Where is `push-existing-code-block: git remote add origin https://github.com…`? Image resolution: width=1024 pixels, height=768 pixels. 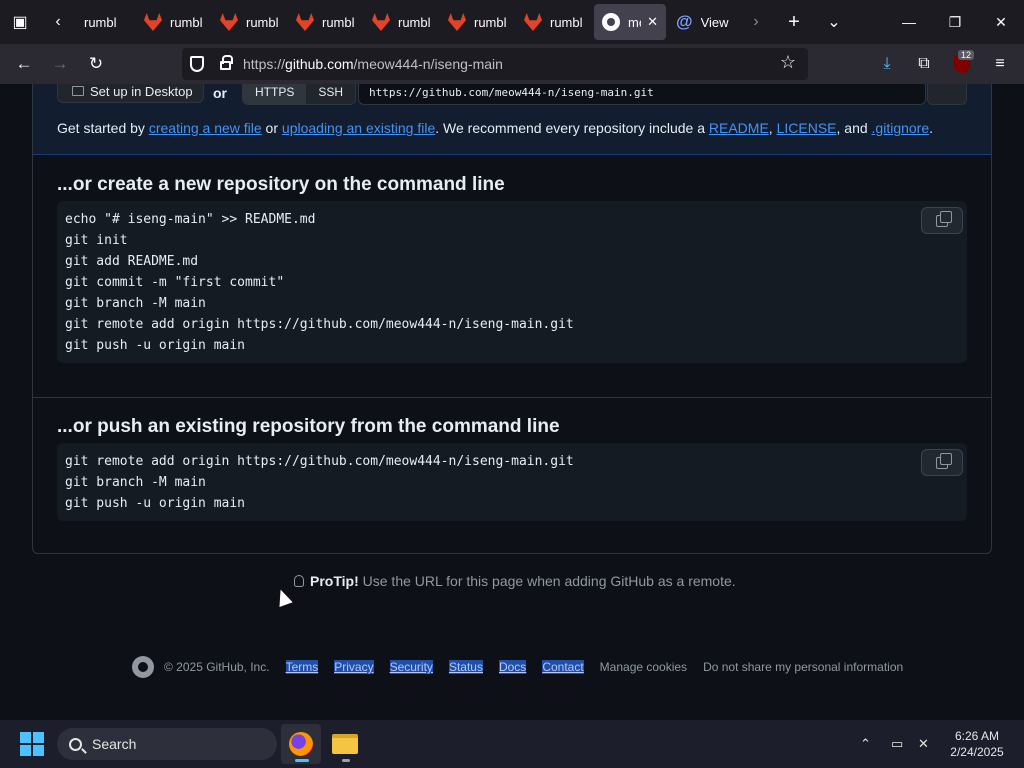
push-existing-code-block: git remote add origin https://github.com… is located at coordinates (512, 482).